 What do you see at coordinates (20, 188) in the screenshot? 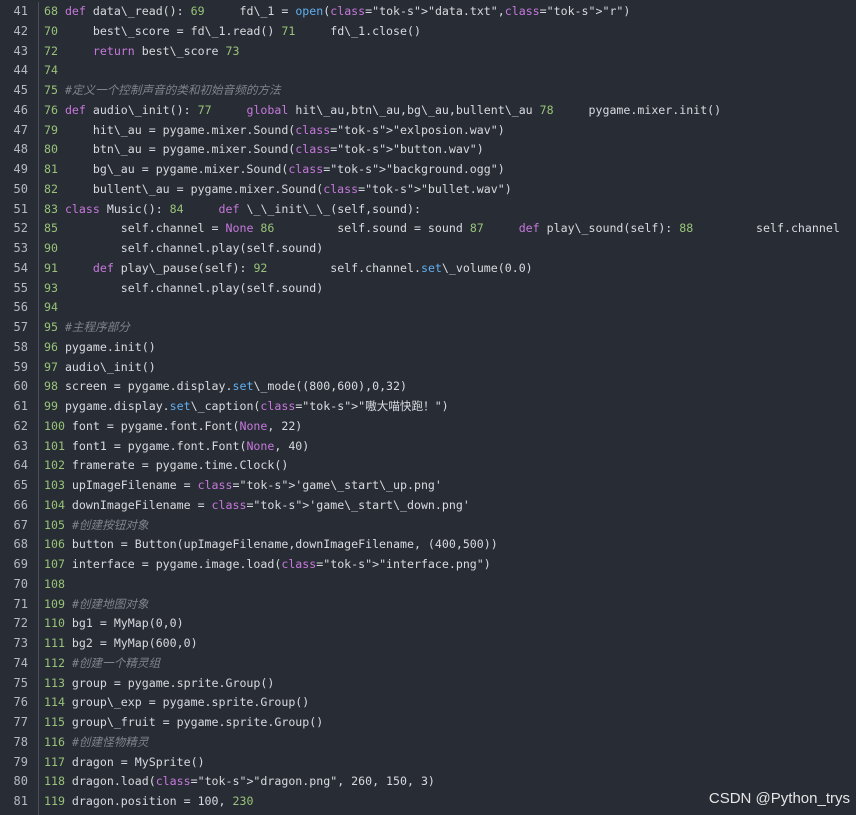
I see `line-number: 50` at bounding box center [20, 188].